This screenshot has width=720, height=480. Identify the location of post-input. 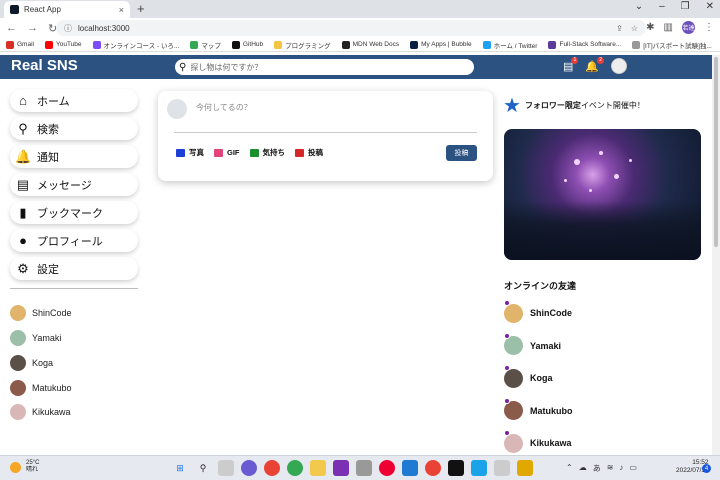
(331, 107).